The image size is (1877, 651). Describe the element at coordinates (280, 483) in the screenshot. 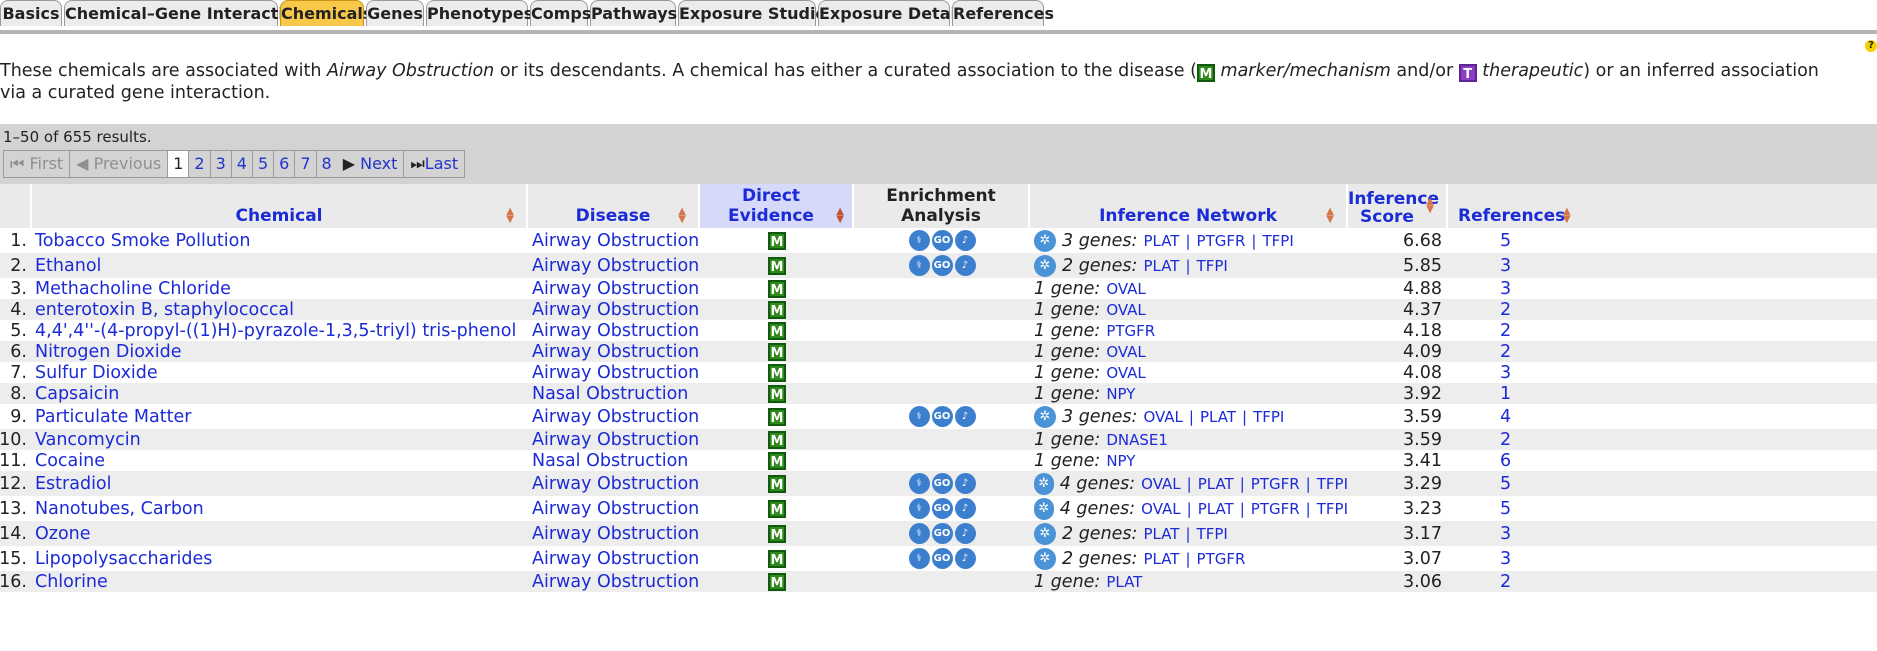

I see `chemical-link: Estradiol` at that location.